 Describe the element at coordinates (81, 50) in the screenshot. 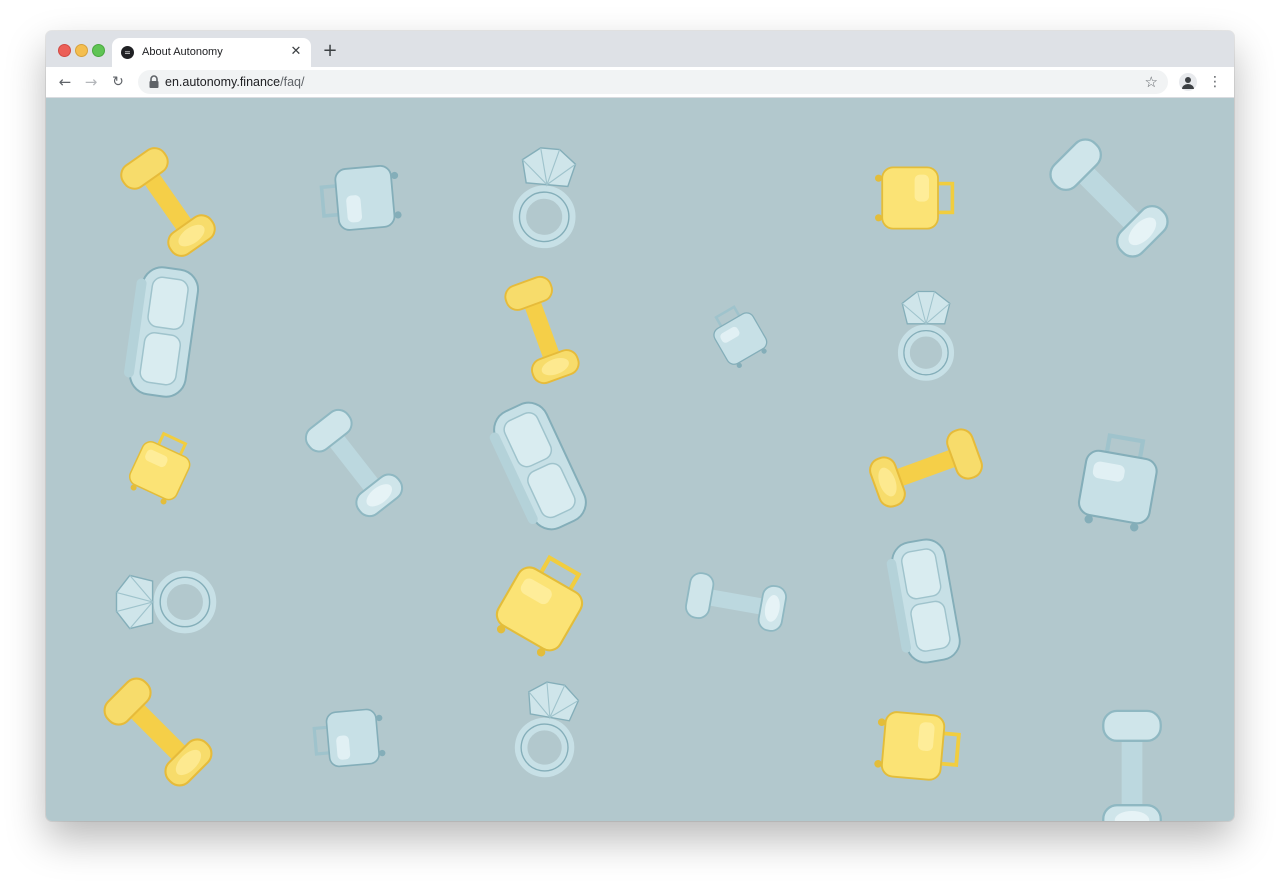

I see `minimize-window-icon` at that location.